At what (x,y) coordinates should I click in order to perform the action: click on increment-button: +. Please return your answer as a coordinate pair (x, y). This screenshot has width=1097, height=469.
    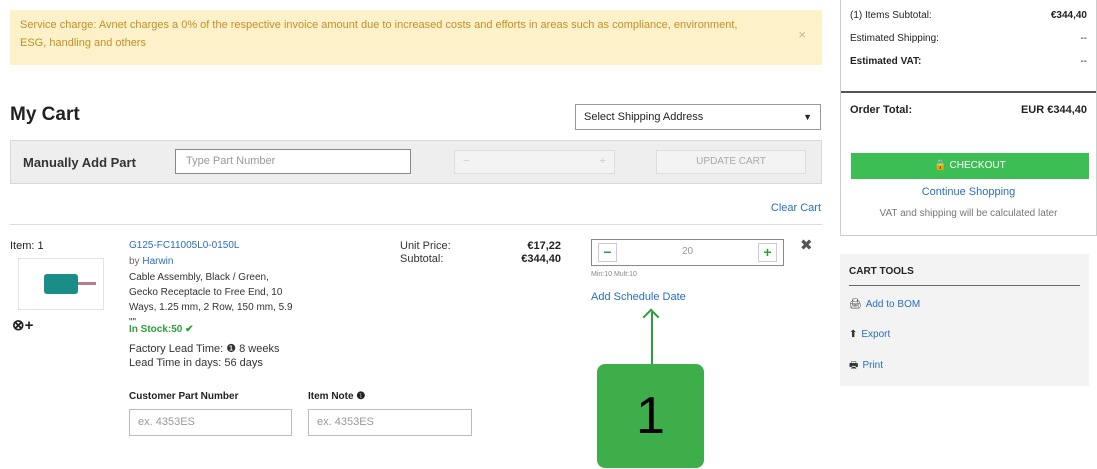
    Looking at the image, I should click on (767, 252).